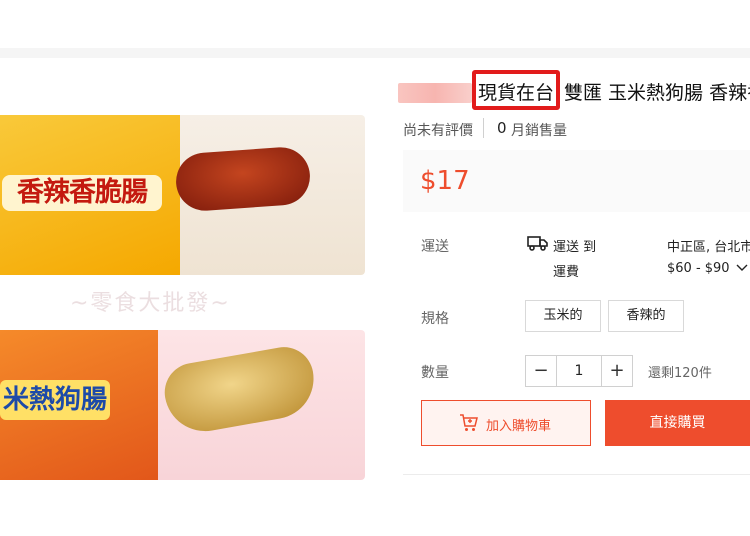 This screenshot has width=750, height=536. I want to click on pack-label-top: 香辣香脆腸, so click(82, 193).